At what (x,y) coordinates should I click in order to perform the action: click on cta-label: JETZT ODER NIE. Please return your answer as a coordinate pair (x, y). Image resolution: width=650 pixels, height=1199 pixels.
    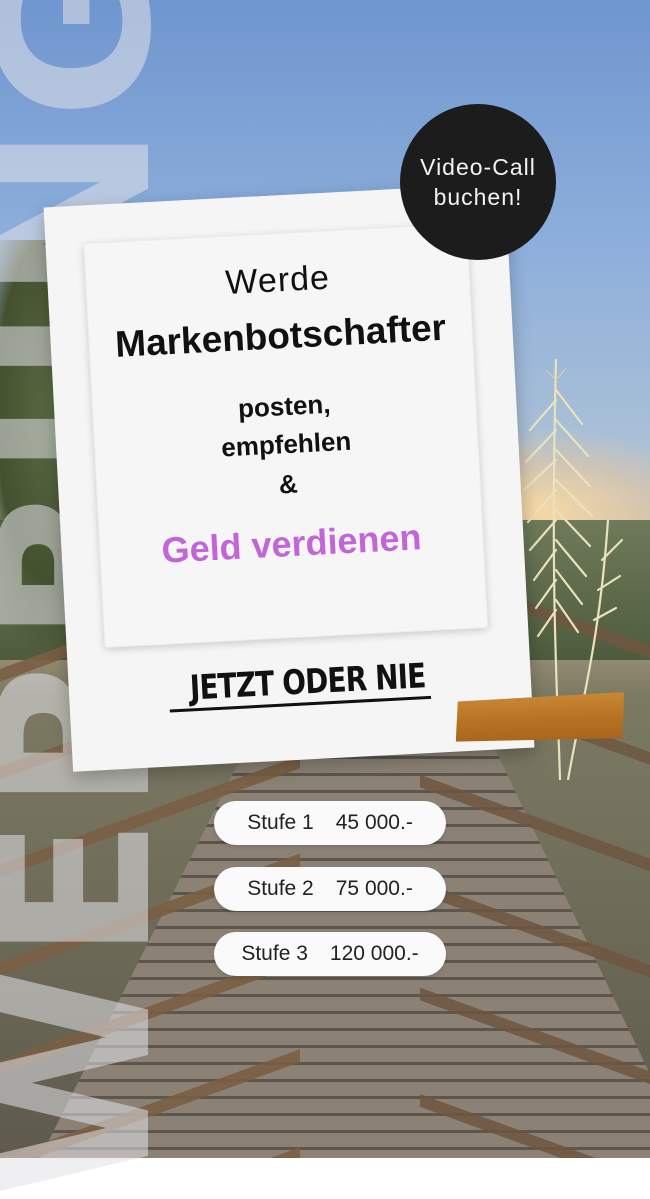
    Looking at the image, I should click on (299, 684).